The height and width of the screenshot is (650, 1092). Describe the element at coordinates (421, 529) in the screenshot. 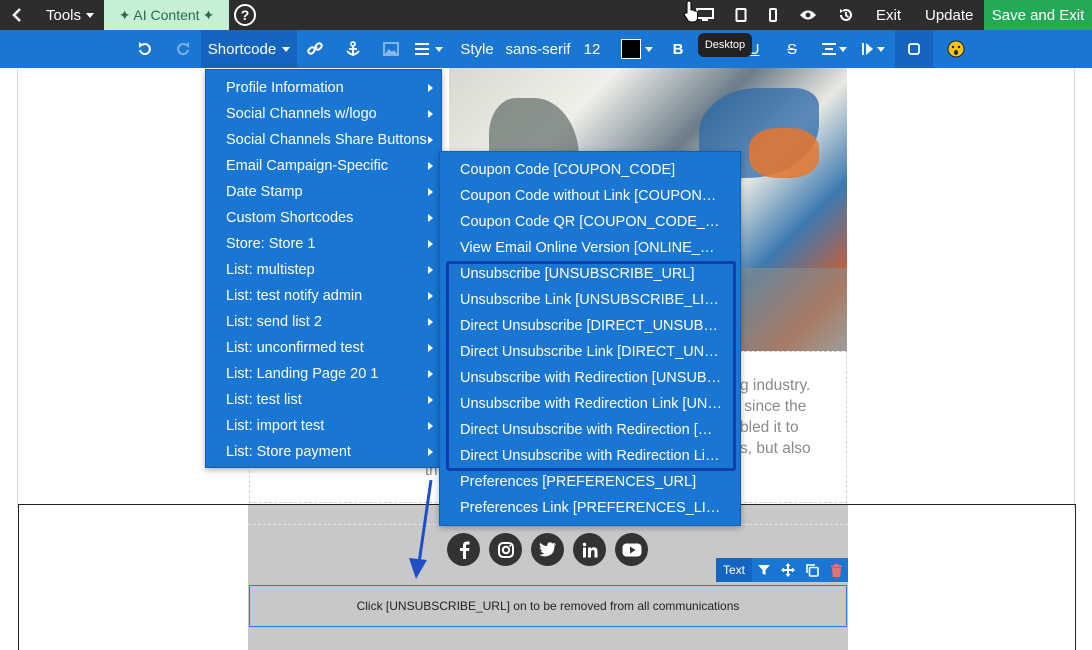

I see `annotation-arrow` at that location.